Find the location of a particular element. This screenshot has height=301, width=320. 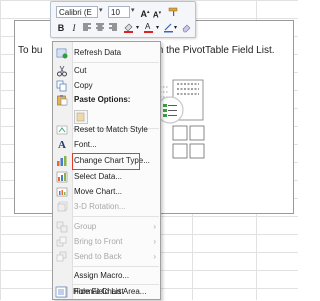

menu-item-label: Copy is located at coordinates (83, 85).